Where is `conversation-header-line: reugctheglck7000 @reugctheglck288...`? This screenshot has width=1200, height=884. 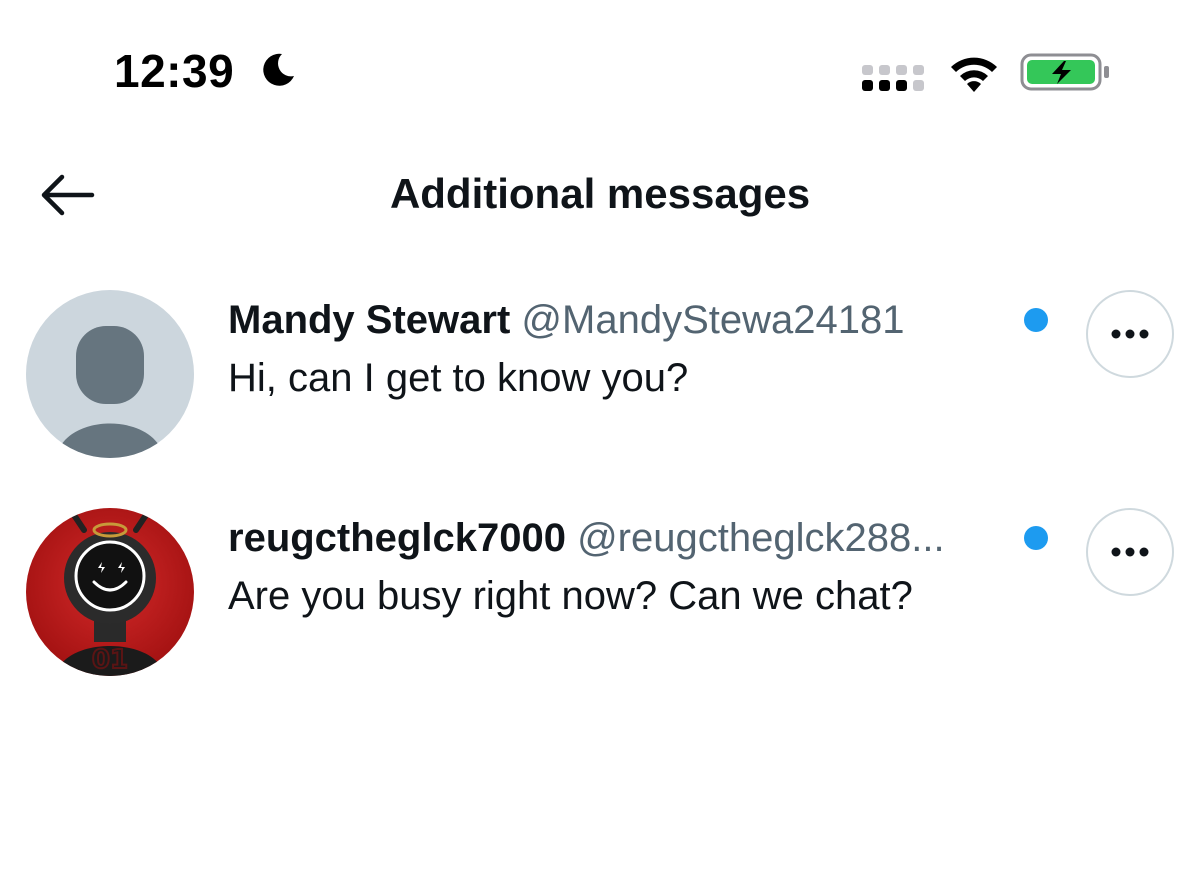
conversation-header-line: reugctheglck7000 @reugctheglck288... is located at coordinates (618, 538).